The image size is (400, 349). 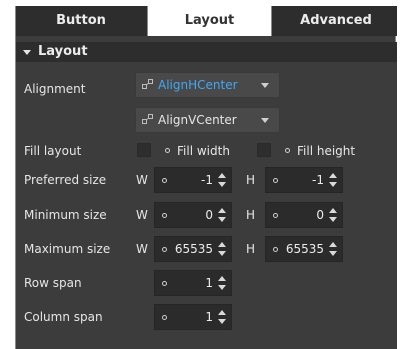 What do you see at coordinates (318, 180) in the screenshot?
I see `preferred-height-value: -1` at bounding box center [318, 180].